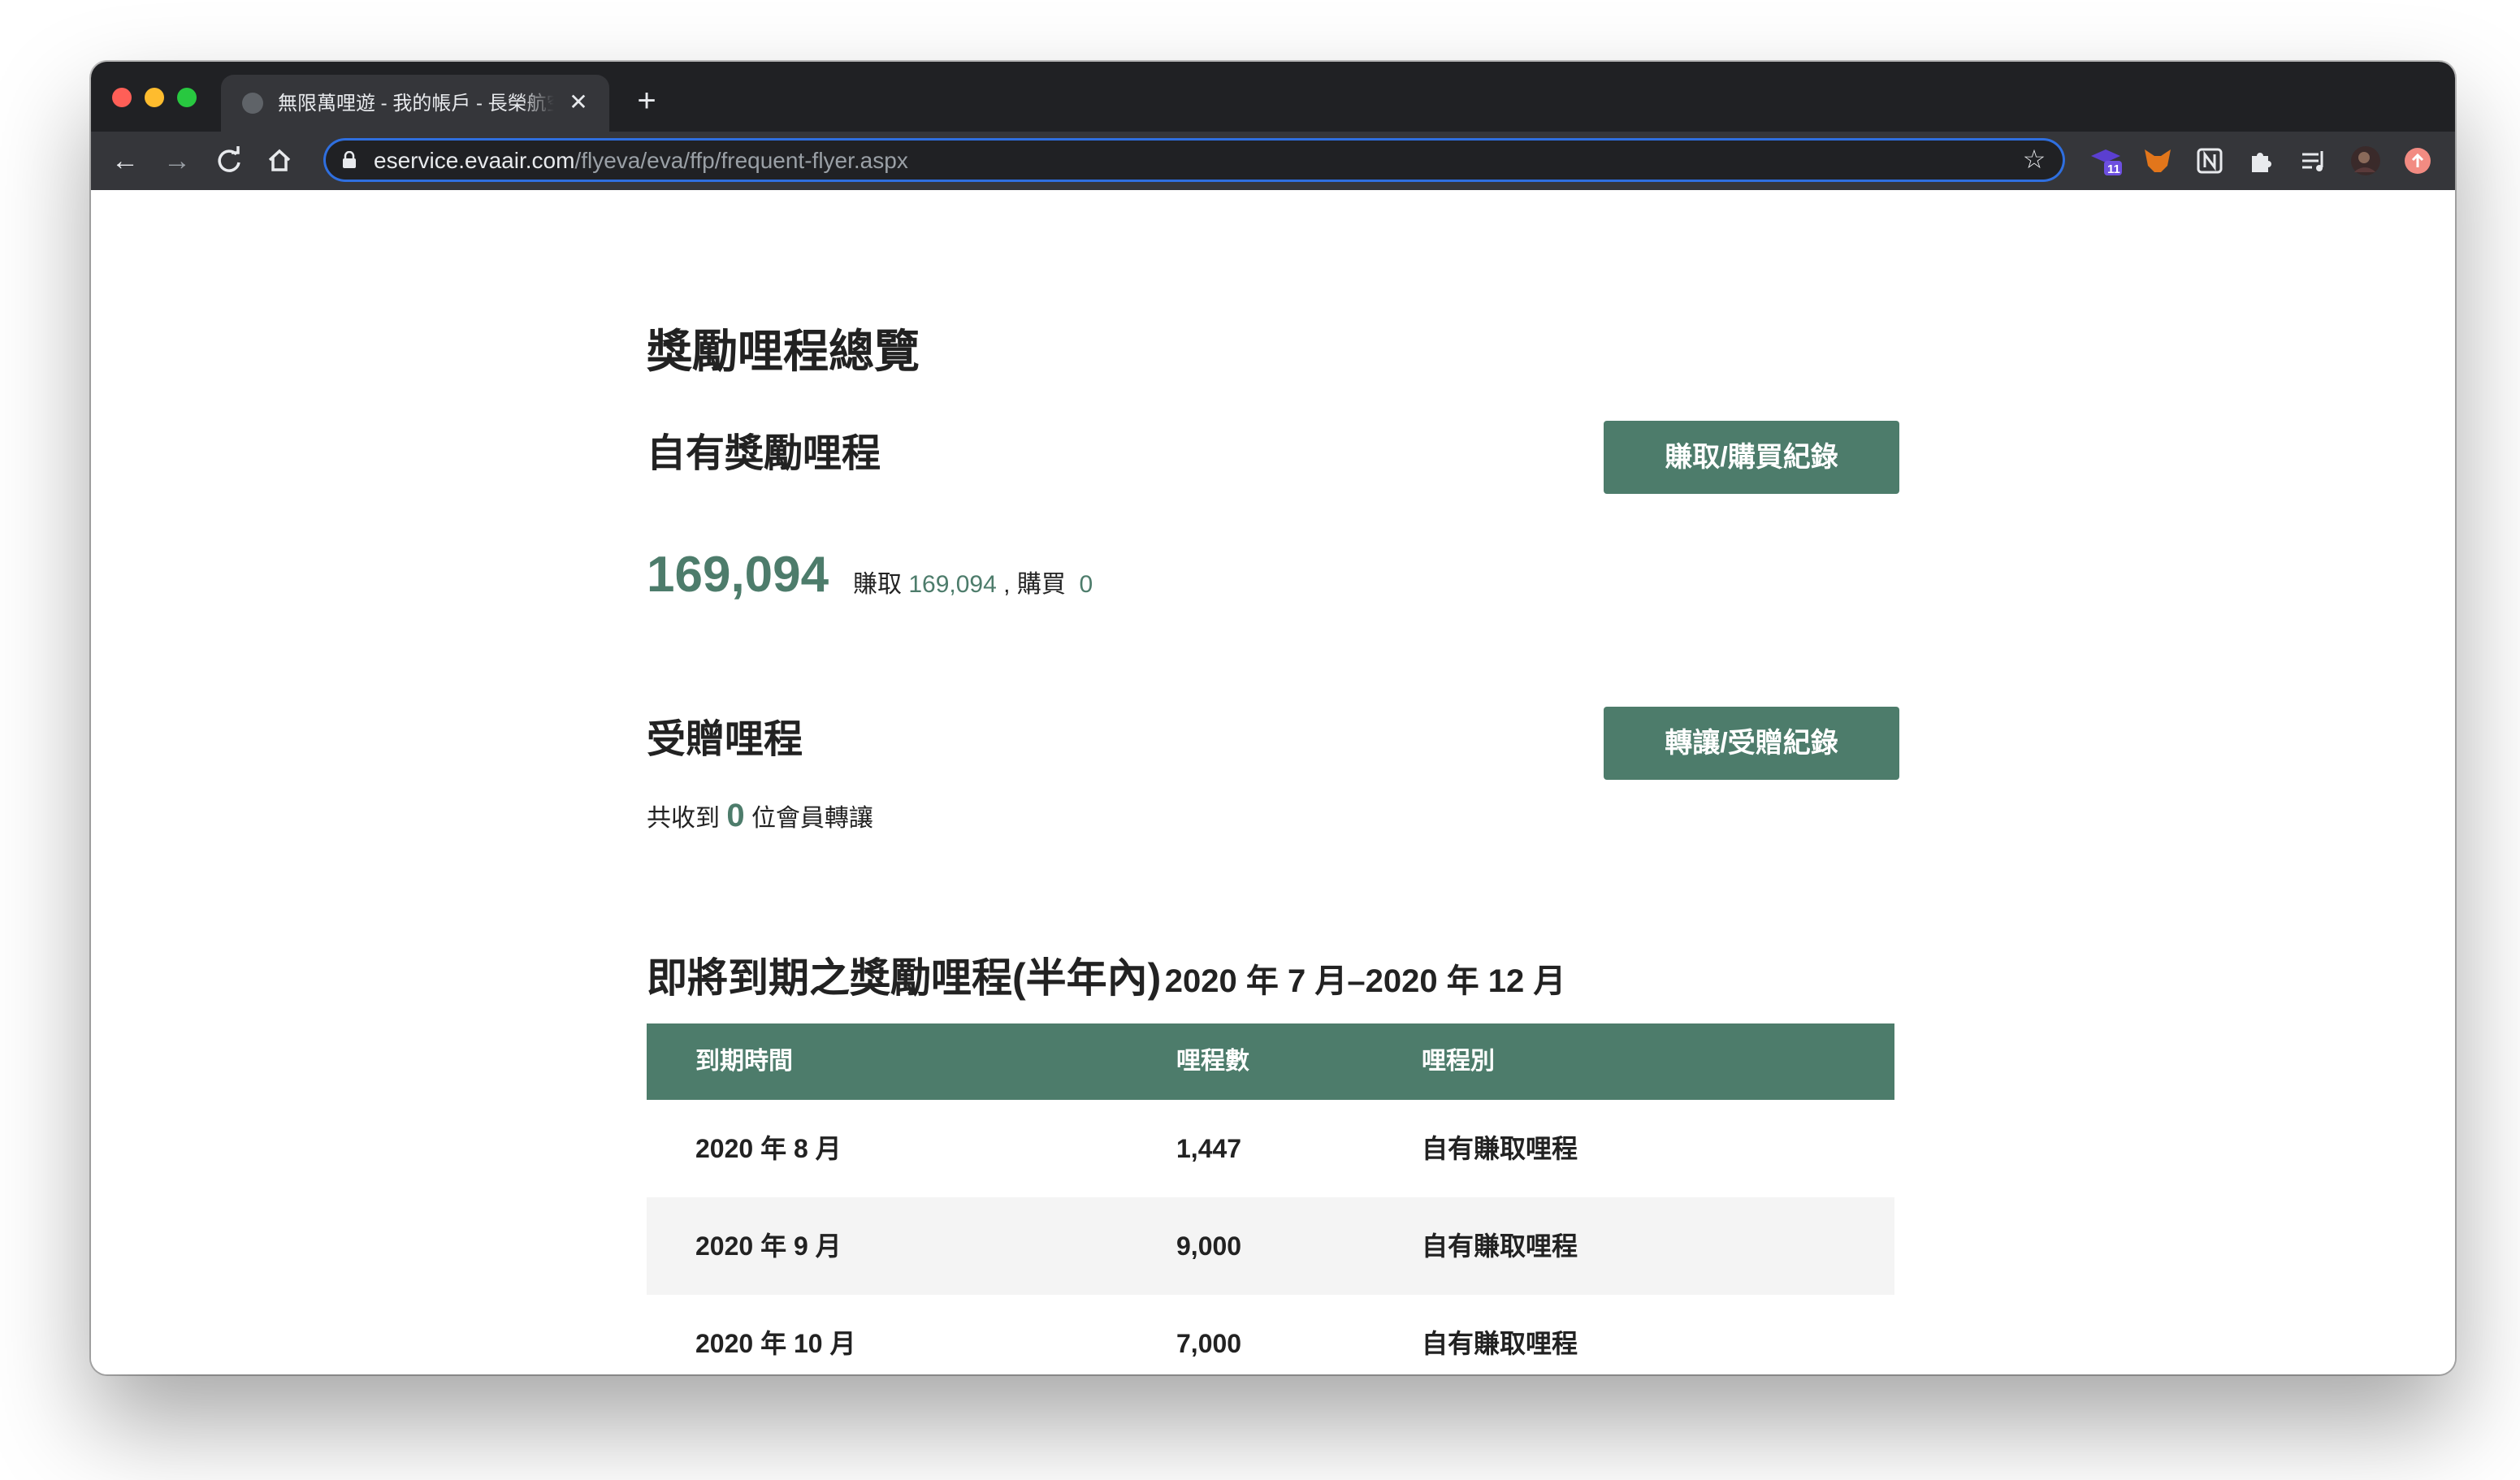 The width and height of the screenshot is (2520, 1480). Describe the element at coordinates (1271, 1246) in the screenshot. I see `table-row: 2020 年 9 月 9,000 自有賺取哩程` at that location.